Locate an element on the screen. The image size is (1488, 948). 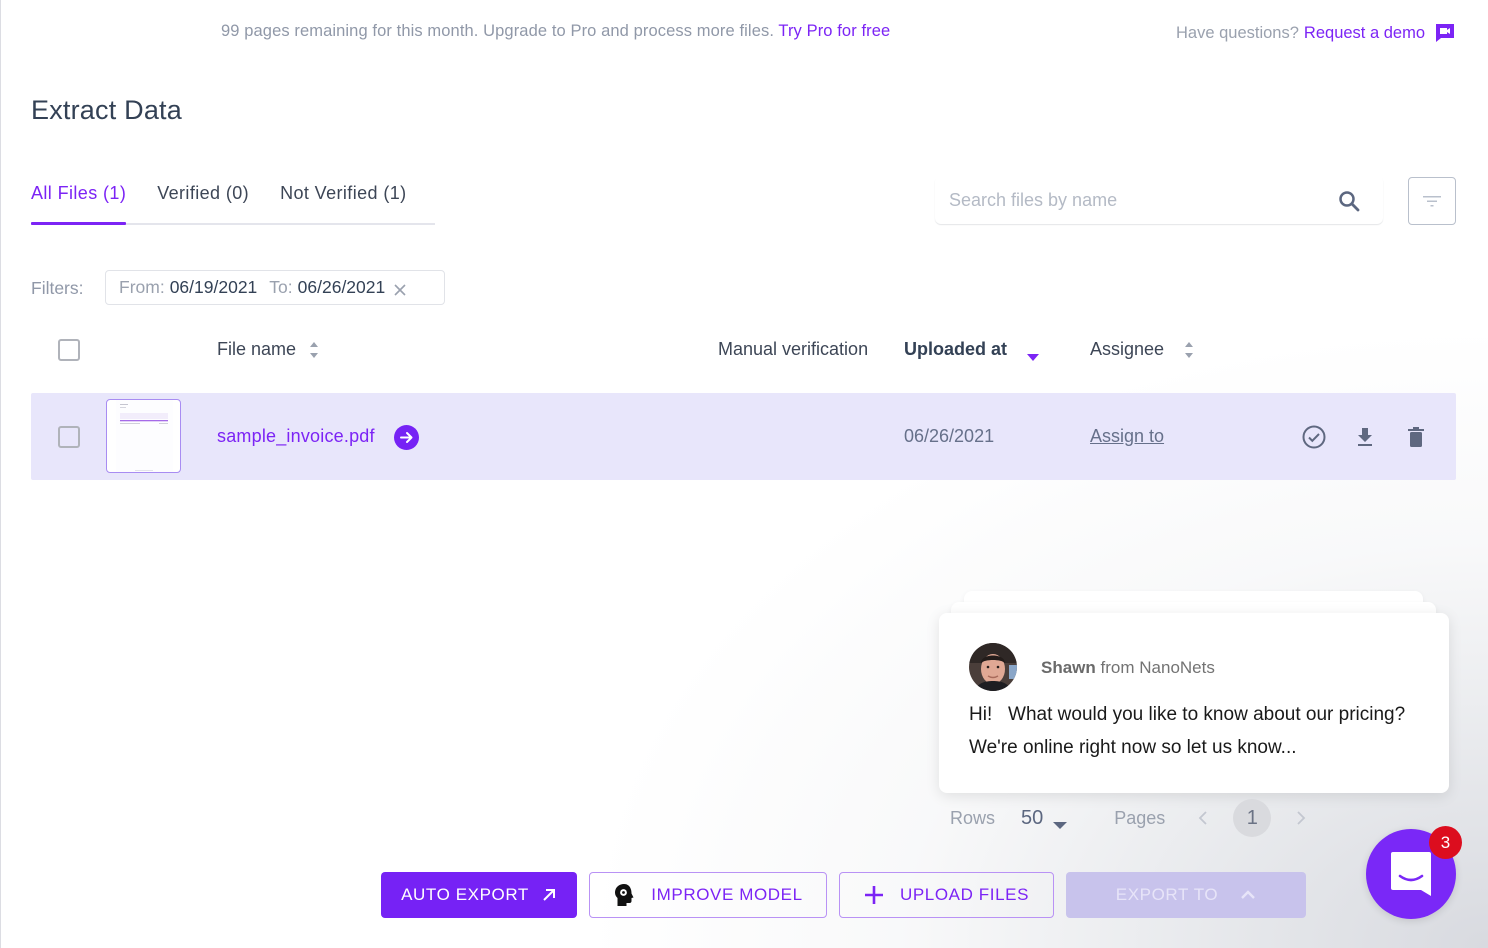
unread-count-badge: 3 is located at coordinates (1445, 842).